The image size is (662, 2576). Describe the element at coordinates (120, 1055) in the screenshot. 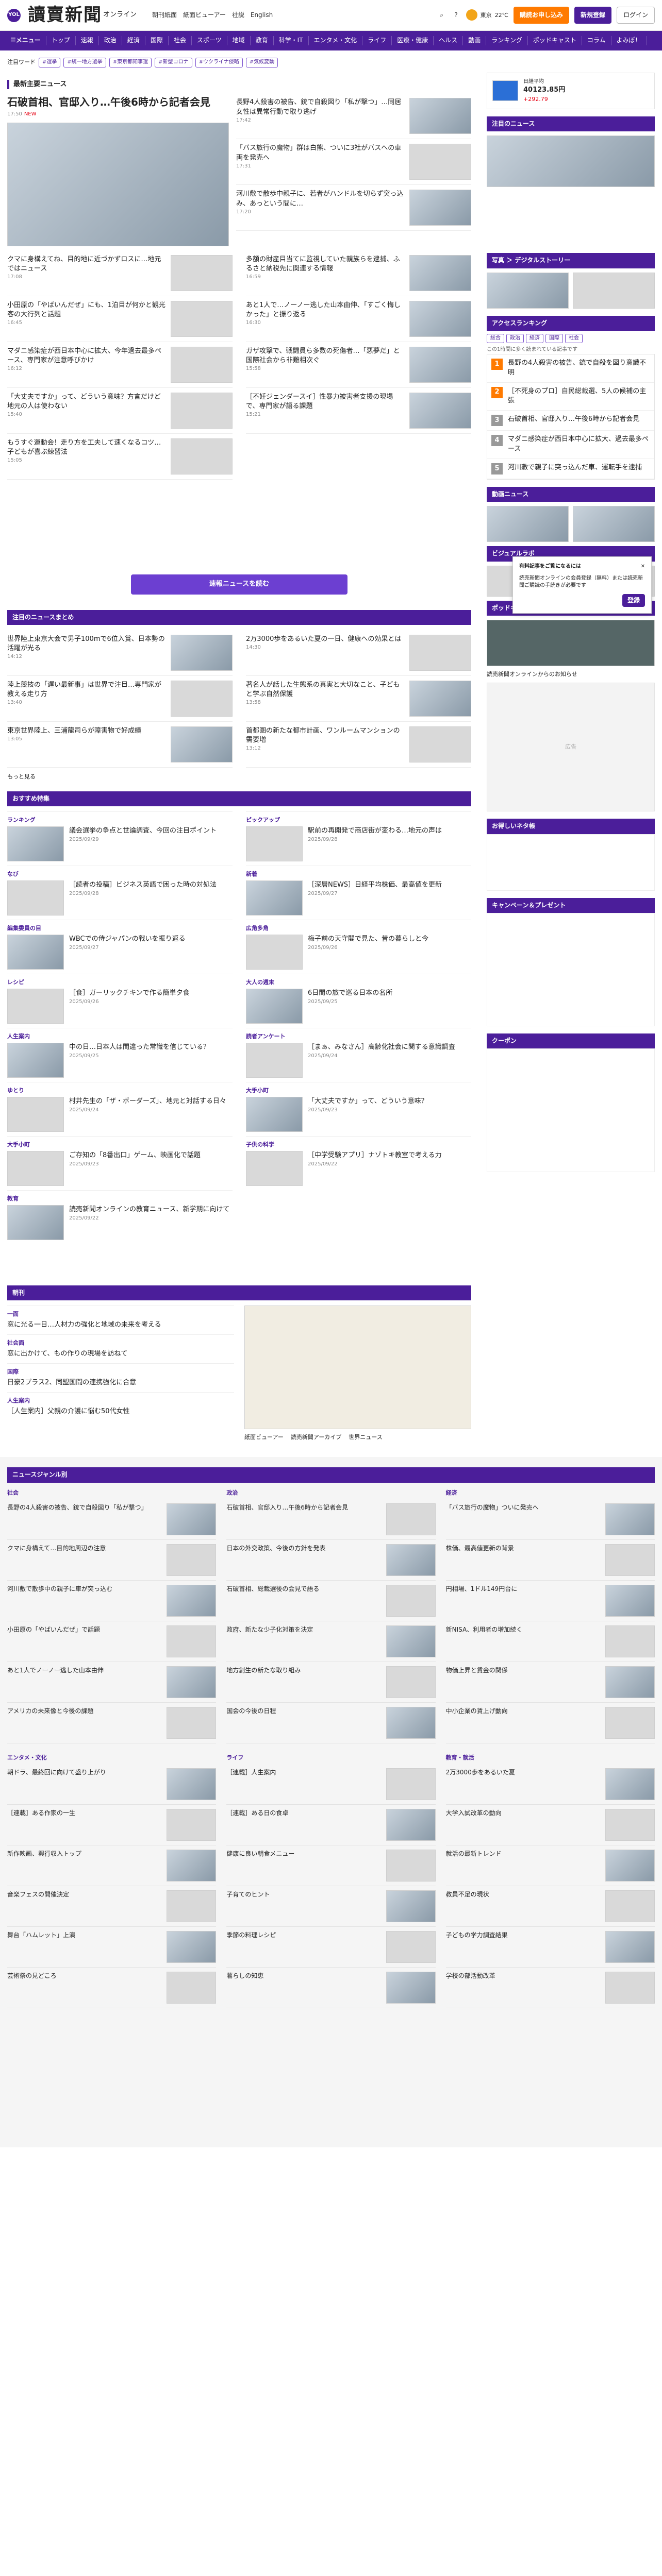

I see `feature-card: 人生案内 中の日…日本人は間違った常識を信じている？ 2025/09/25` at that location.